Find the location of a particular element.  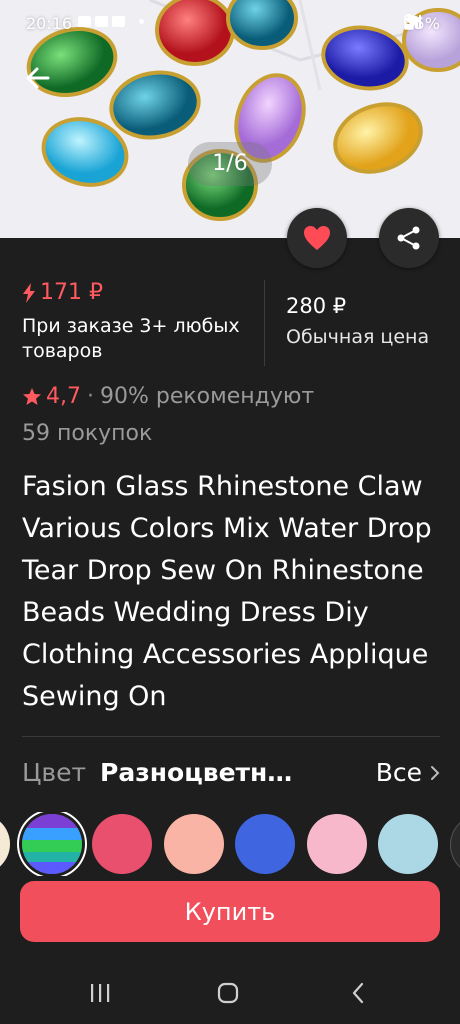

home-button is located at coordinates (228, 993).